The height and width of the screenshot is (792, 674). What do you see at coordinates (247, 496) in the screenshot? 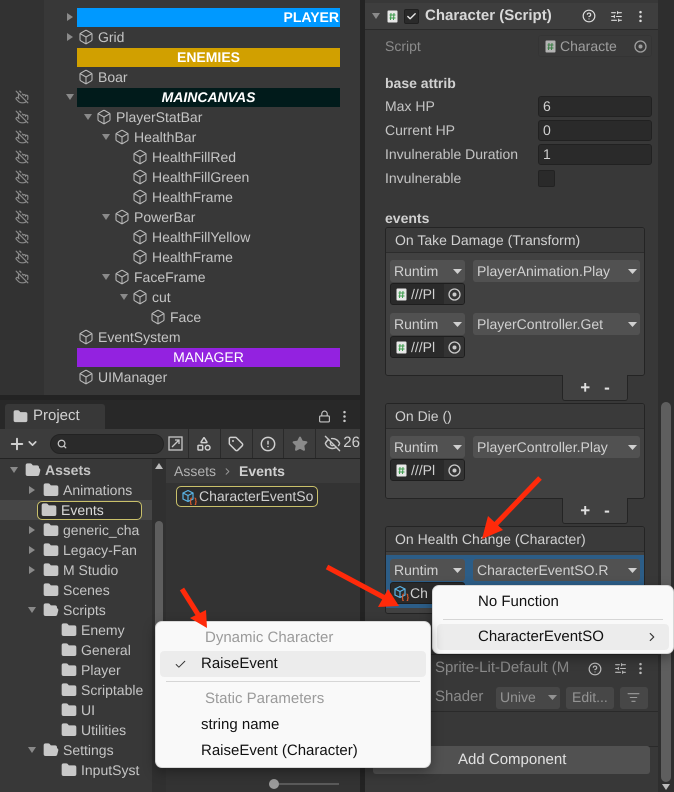
I see `asset-item: CharacterEventSo` at bounding box center [247, 496].